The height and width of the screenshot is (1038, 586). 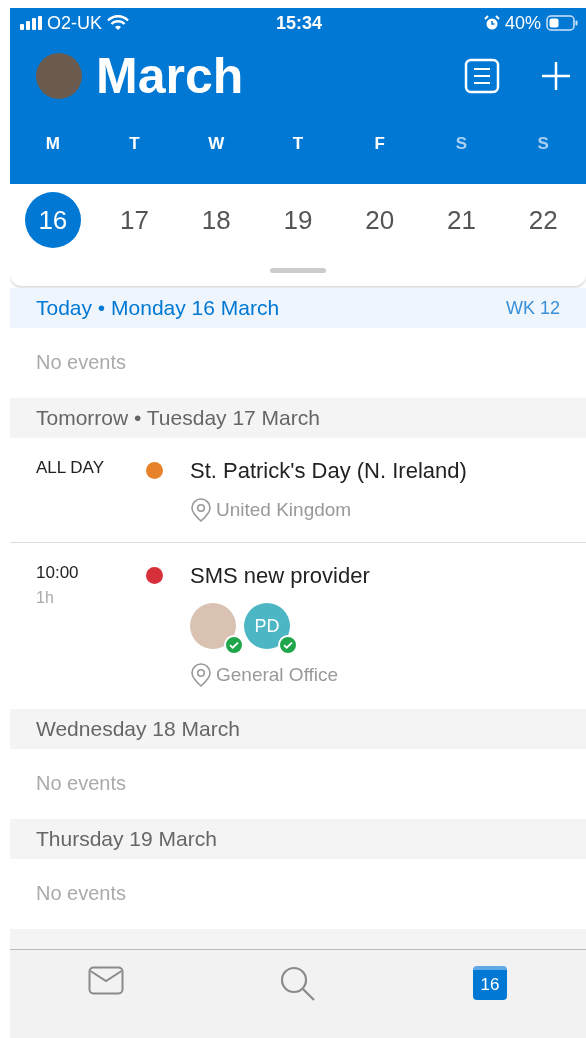 What do you see at coordinates (522, 23) in the screenshot?
I see `battery-percent: 40%` at bounding box center [522, 23].